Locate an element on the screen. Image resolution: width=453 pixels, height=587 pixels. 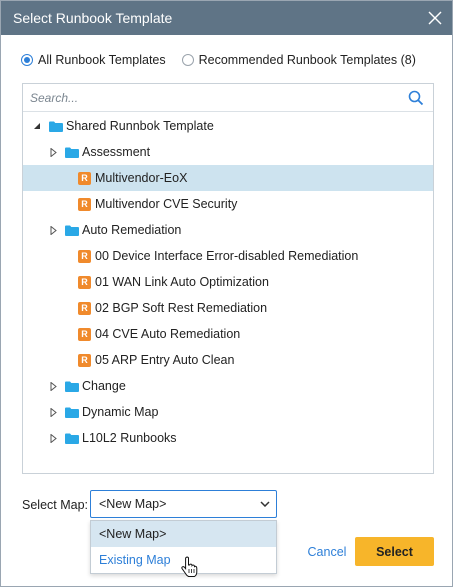
search-bar is located at coordinates (228, 98).